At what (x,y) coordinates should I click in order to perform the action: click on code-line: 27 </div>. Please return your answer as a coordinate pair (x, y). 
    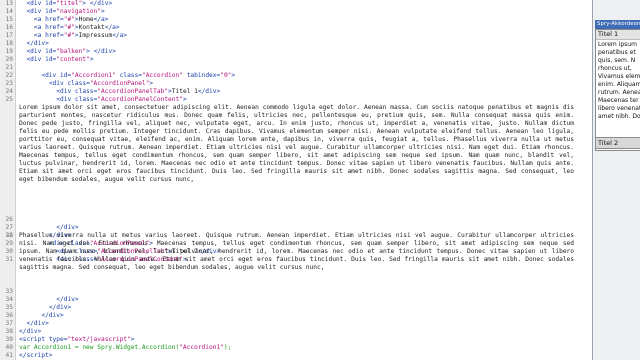
    Looking at the image, I should click on (296, 228).